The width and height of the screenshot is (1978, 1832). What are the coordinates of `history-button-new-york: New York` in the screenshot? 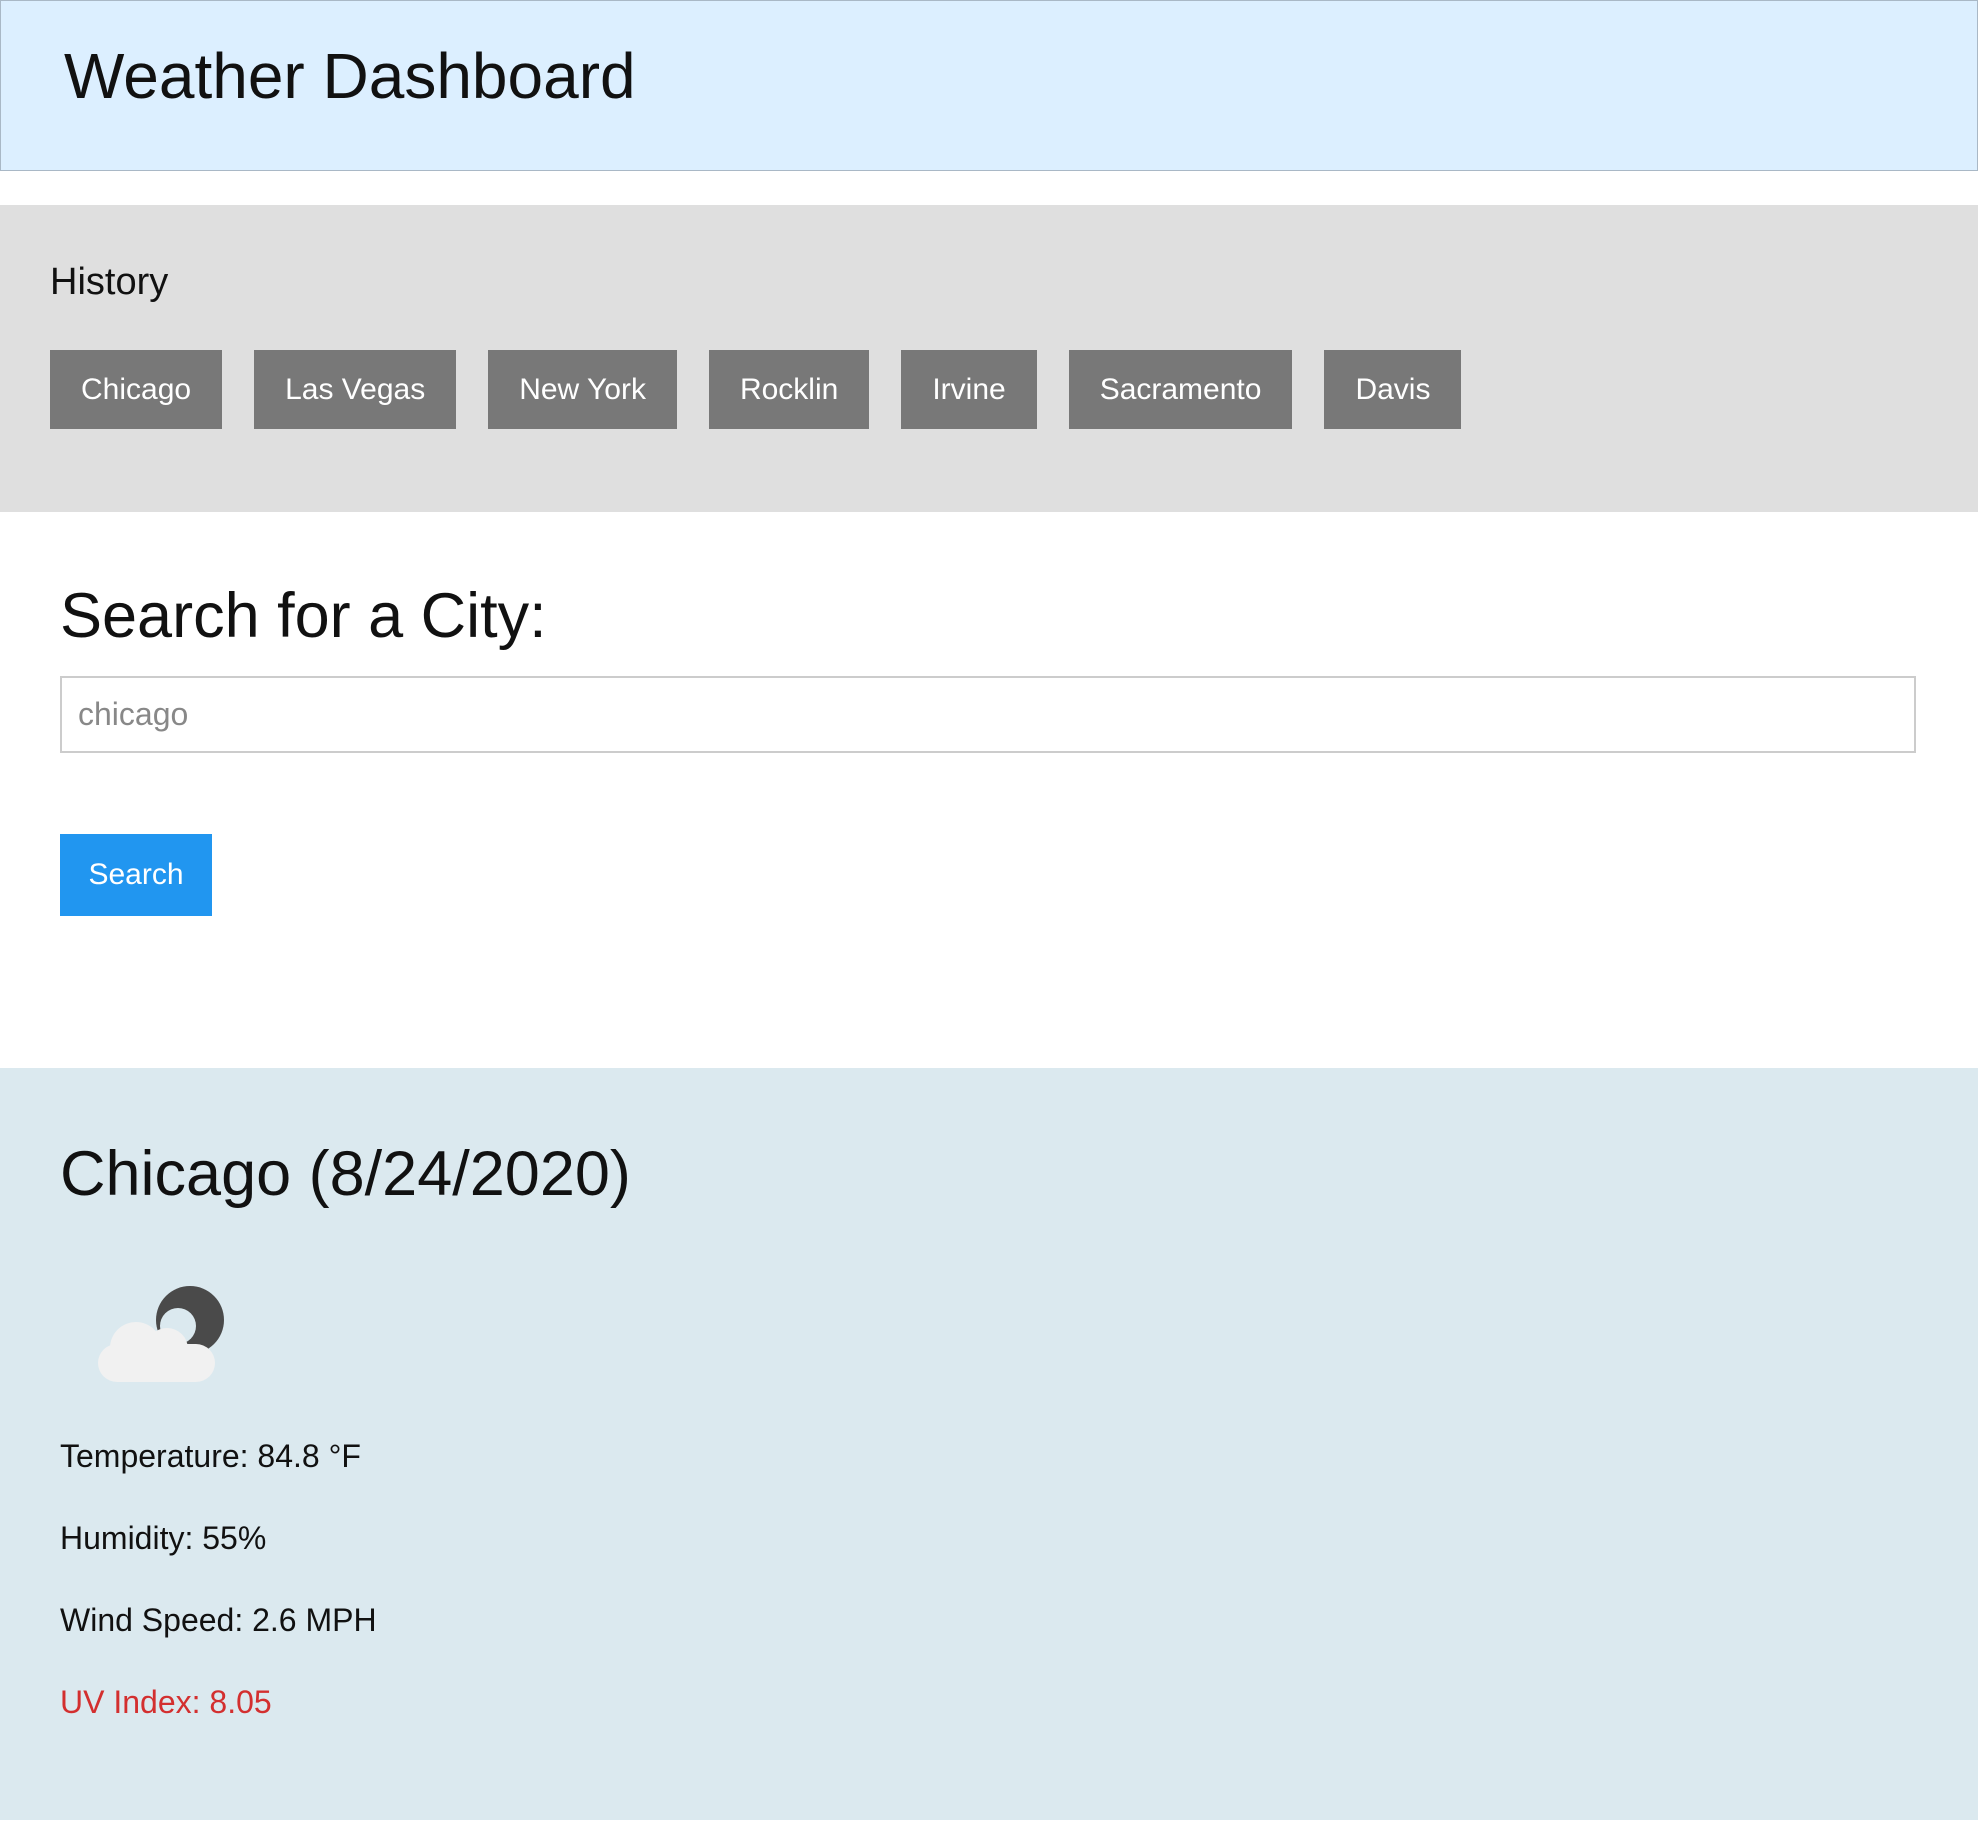 It's located at (582, 389).